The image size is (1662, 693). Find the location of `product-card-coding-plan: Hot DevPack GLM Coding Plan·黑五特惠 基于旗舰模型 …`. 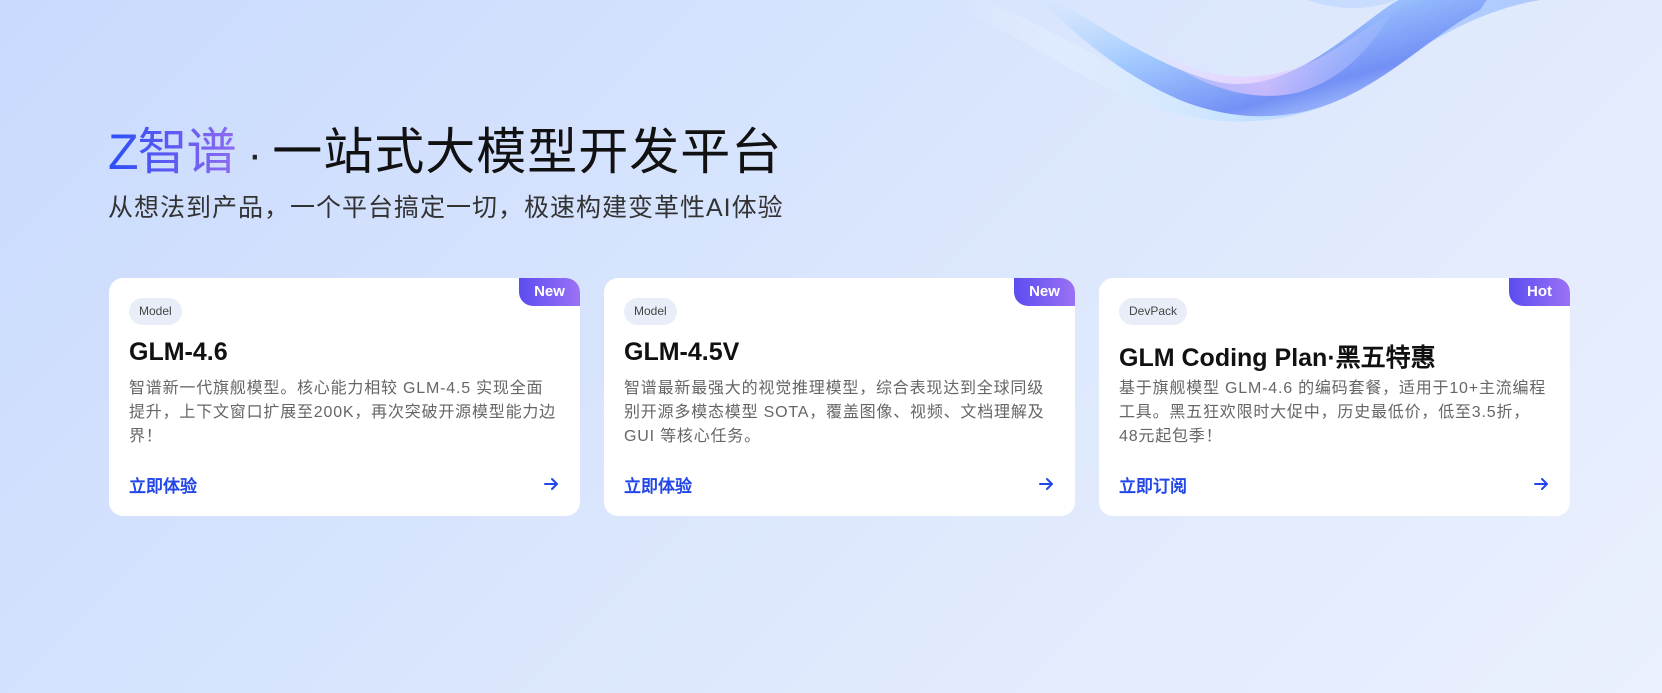

product-card-coding-plan: Hot DevPack GLM Coding Plan·黑五特惠 基于旗舰模型 … is located at coordinates (1334, 397).